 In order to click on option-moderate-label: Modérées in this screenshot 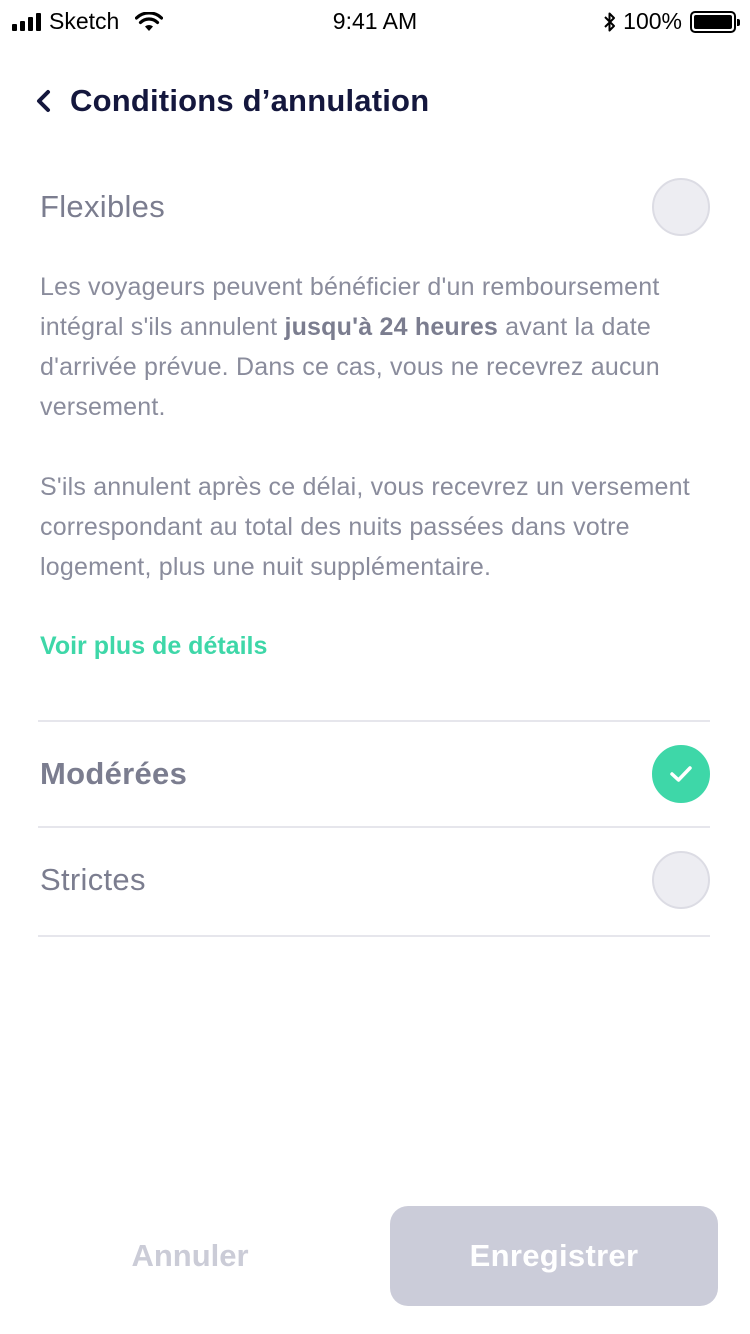, I will do `click(114, 773)`.